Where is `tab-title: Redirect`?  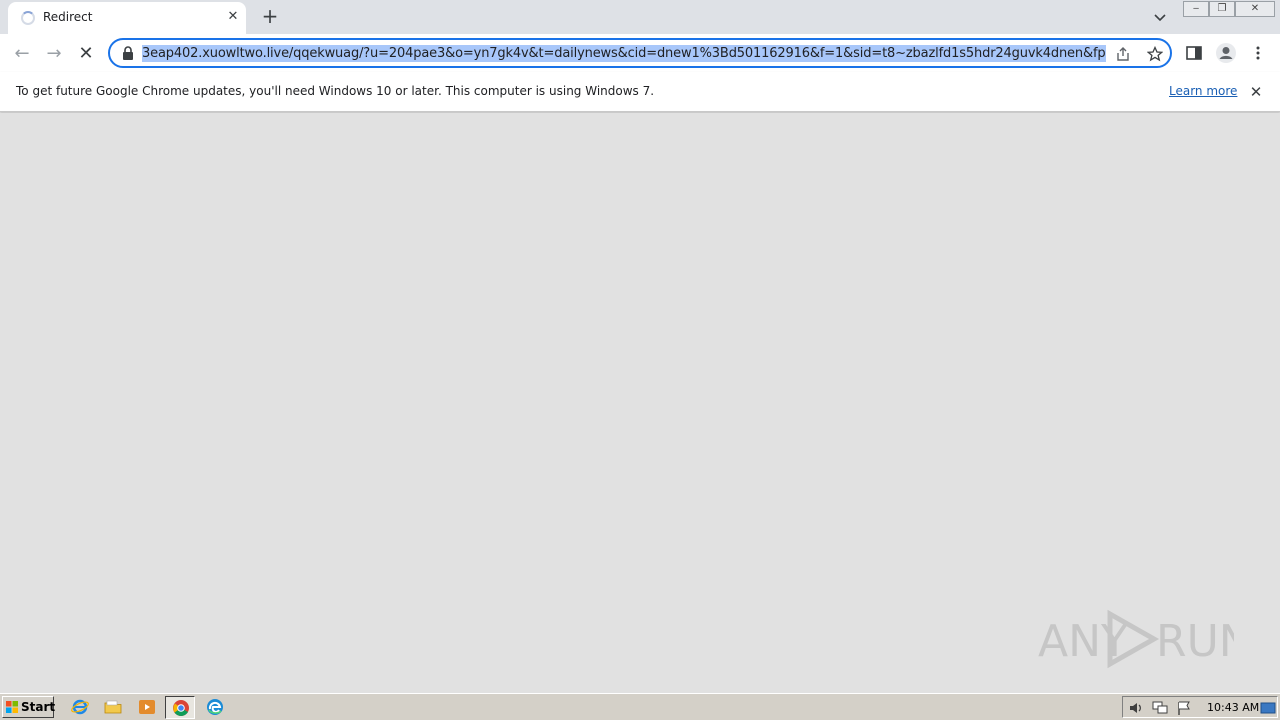
tab-title: Redirect is located at coordinates (68, 17).